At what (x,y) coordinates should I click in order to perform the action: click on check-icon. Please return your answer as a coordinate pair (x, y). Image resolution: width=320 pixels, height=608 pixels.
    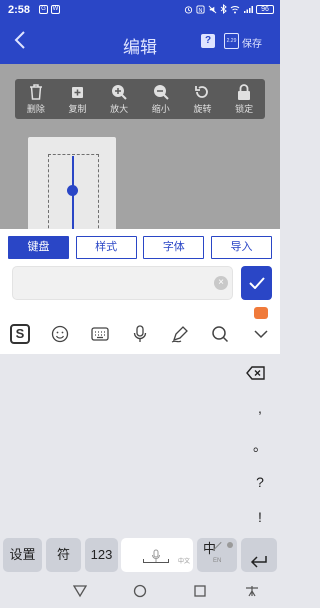
    Looking at the image, I should click on (256, 283).